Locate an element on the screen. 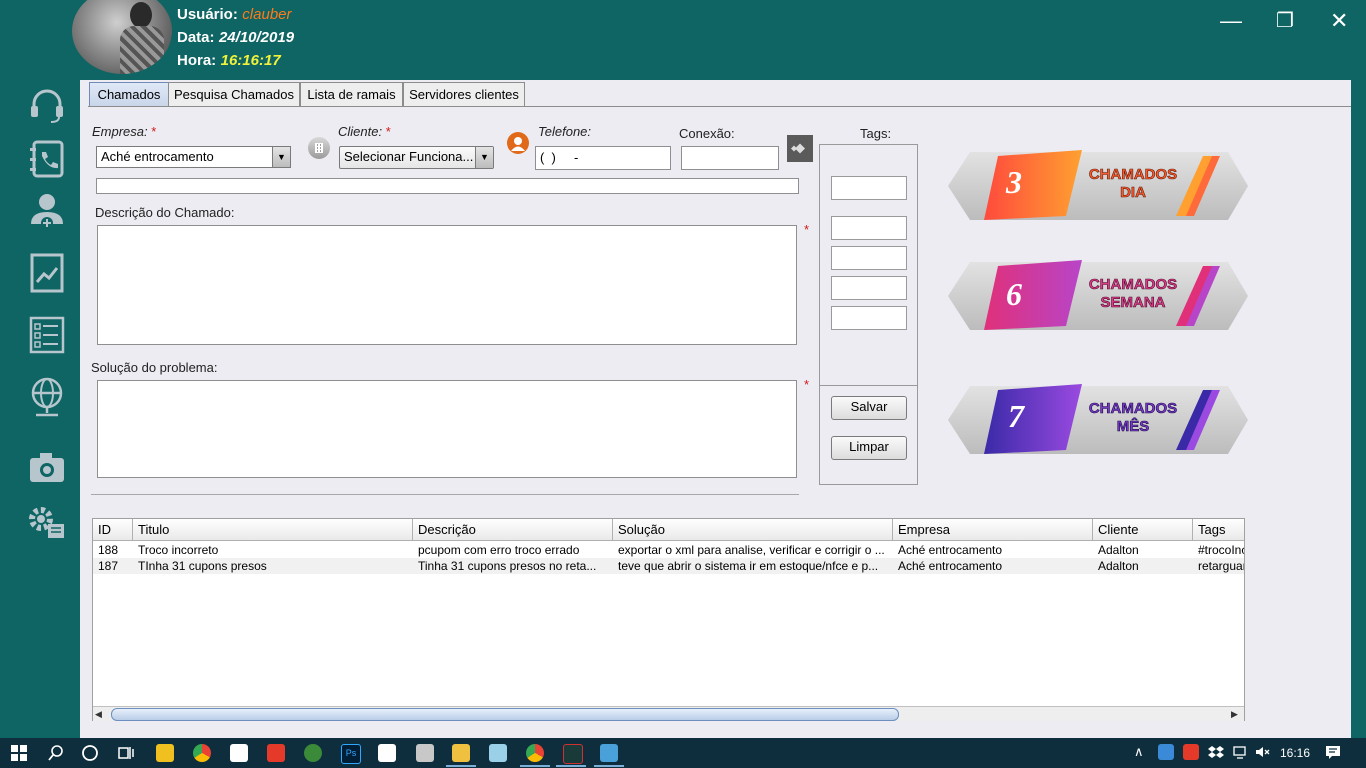 This screenshot has height=768, width=1366. chamados-semana-label: CHAMADOS SEMANA is located at coordinates (1133, 294).